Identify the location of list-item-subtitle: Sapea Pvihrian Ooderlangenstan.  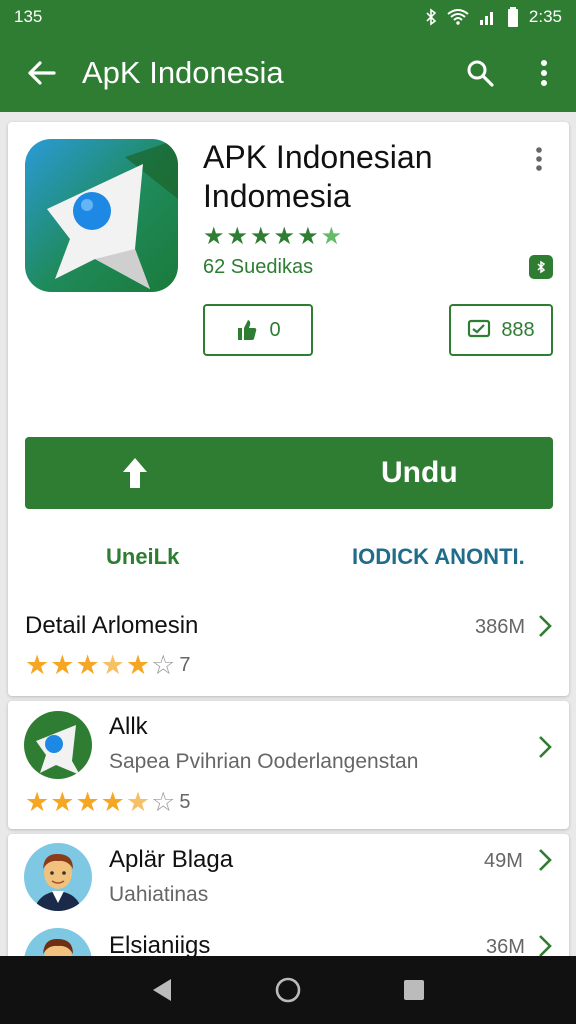
(264, 761).